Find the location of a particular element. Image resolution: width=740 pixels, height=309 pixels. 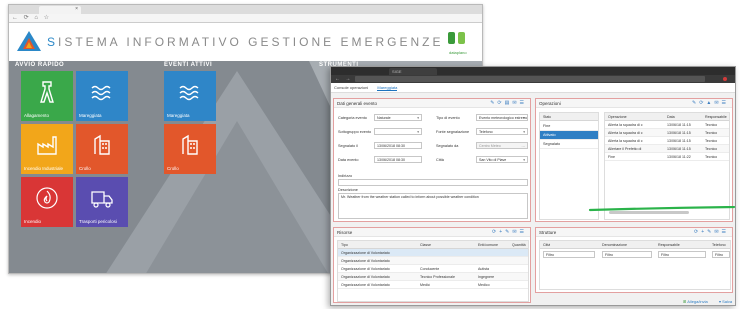

tipo-label: Tipo di evento is located at coordinates (448, 118).